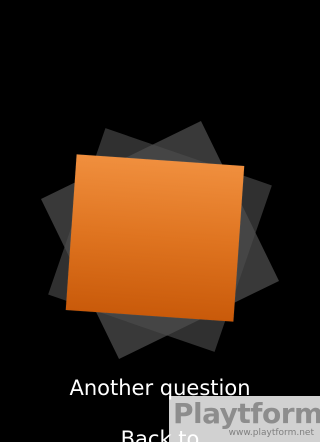 This screenshot has height=442, width=320. I want to click on watermark-url: www.playtform.net, so click(271, 433).